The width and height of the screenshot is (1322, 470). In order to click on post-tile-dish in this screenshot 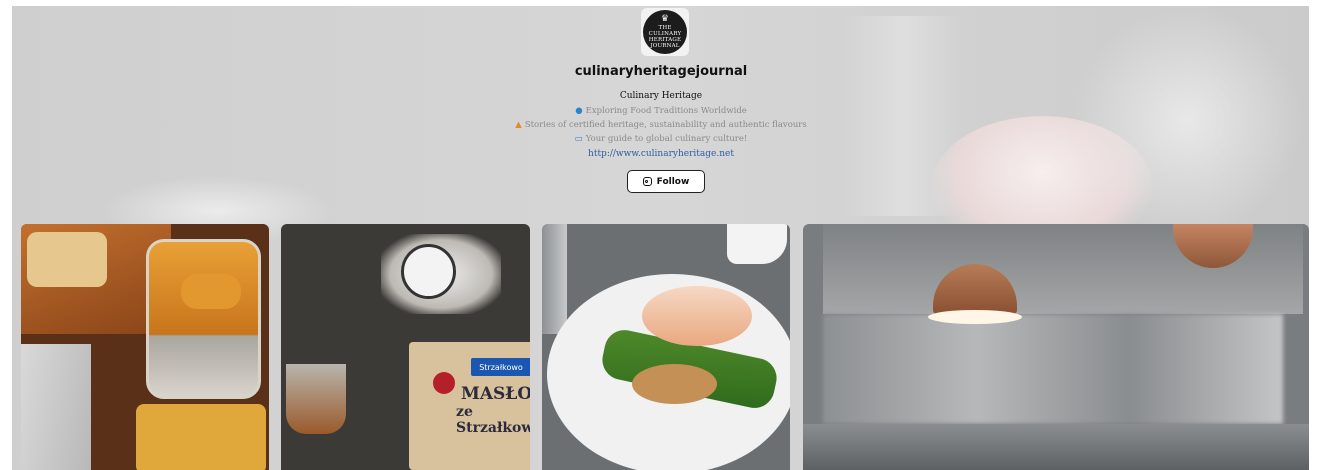, I will do `click(666, 347)`.